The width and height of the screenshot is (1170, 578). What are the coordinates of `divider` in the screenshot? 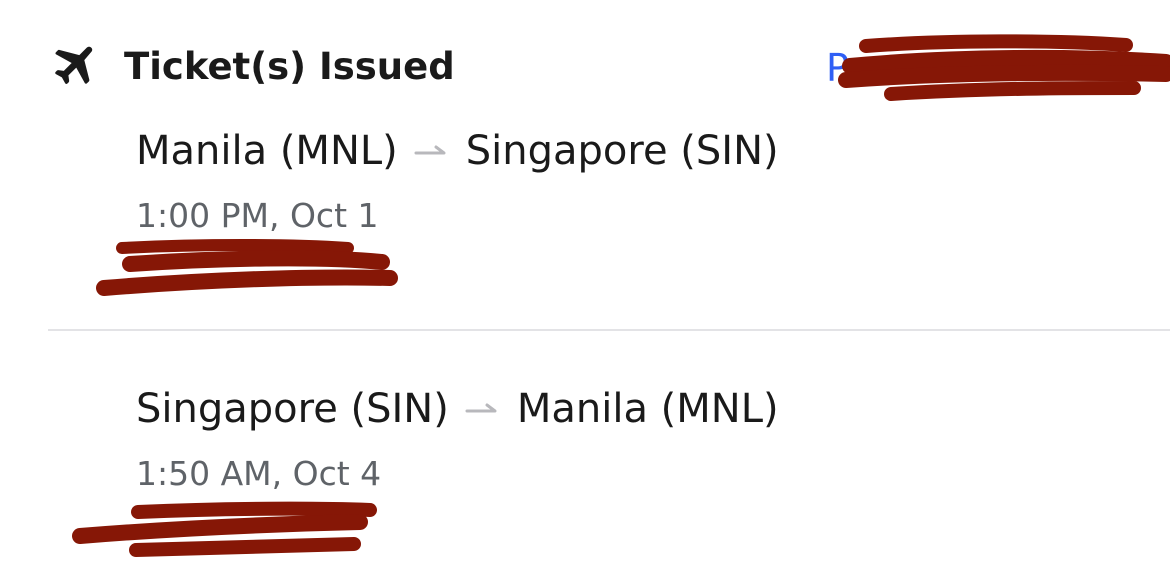 It's located at (609, 330).